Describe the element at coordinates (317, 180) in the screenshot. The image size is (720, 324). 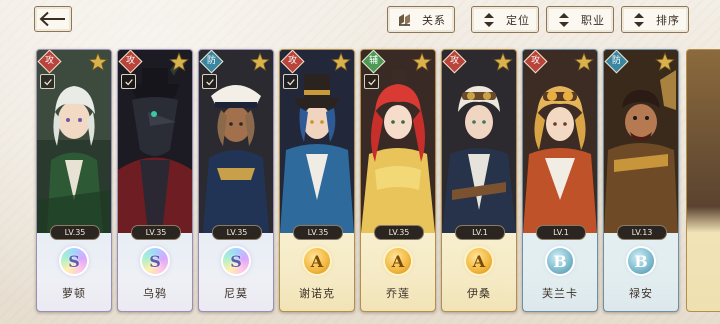
I see `character-card: 攻 LV.35 A 谢诺克` at that location.